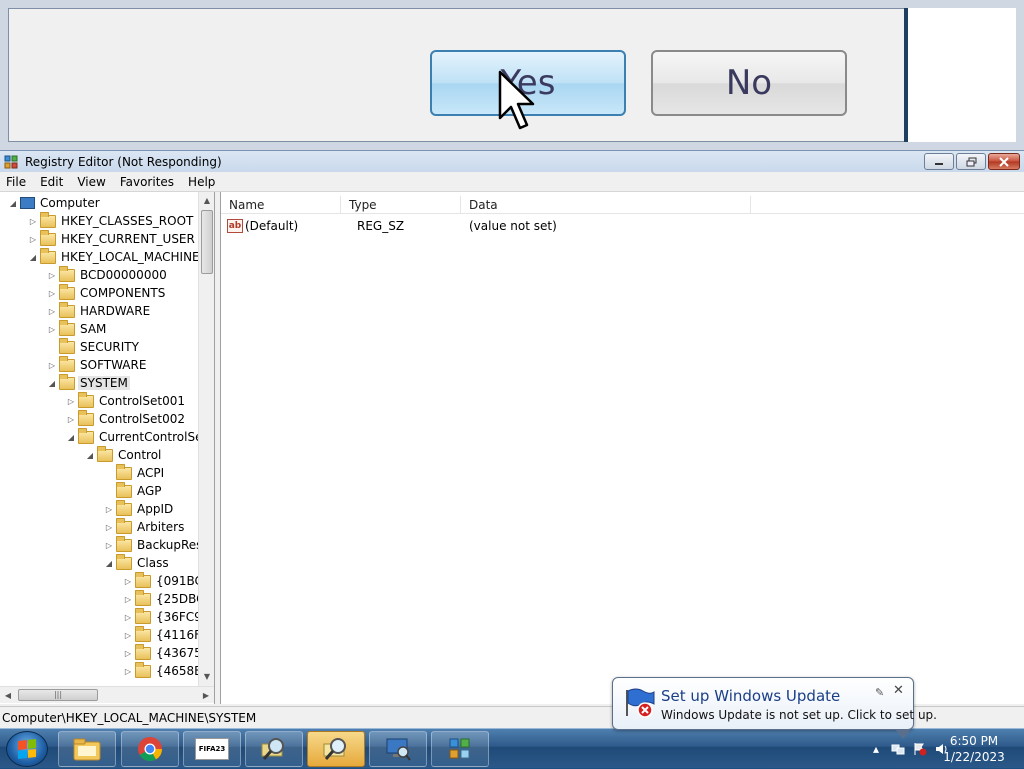  What do you see at coordinates (52, 182) in the screenshot?
I see `menu-edit: Edit` at bounding box center [52, 182].